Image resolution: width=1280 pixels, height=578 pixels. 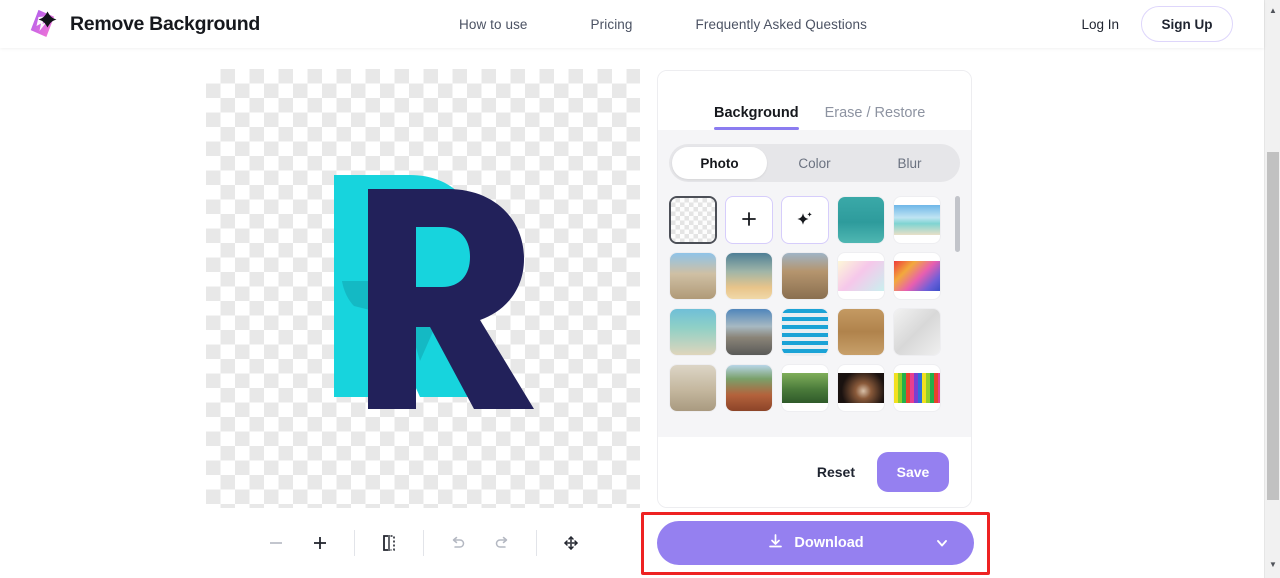 I want to click on zoom-in-icon, so click(x=320, y=543).